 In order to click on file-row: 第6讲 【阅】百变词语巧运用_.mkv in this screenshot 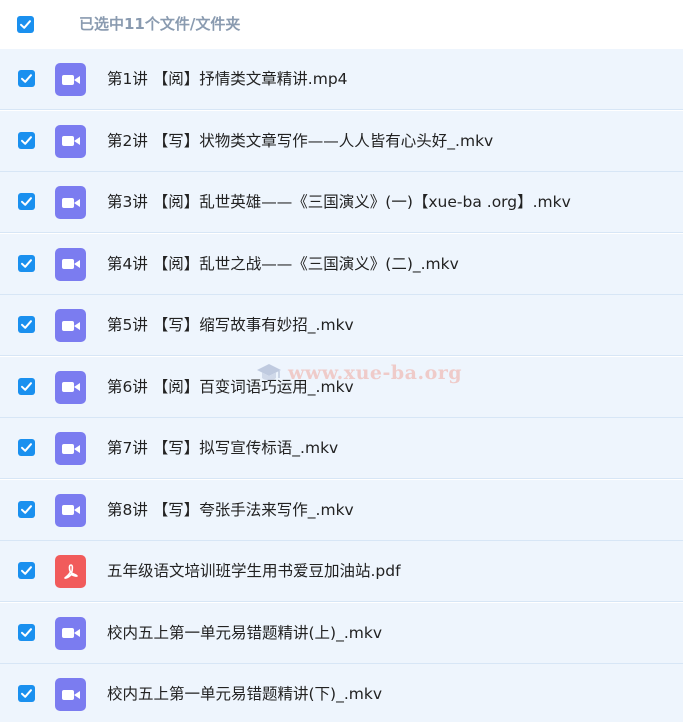, I will do `click(341, 387)`.